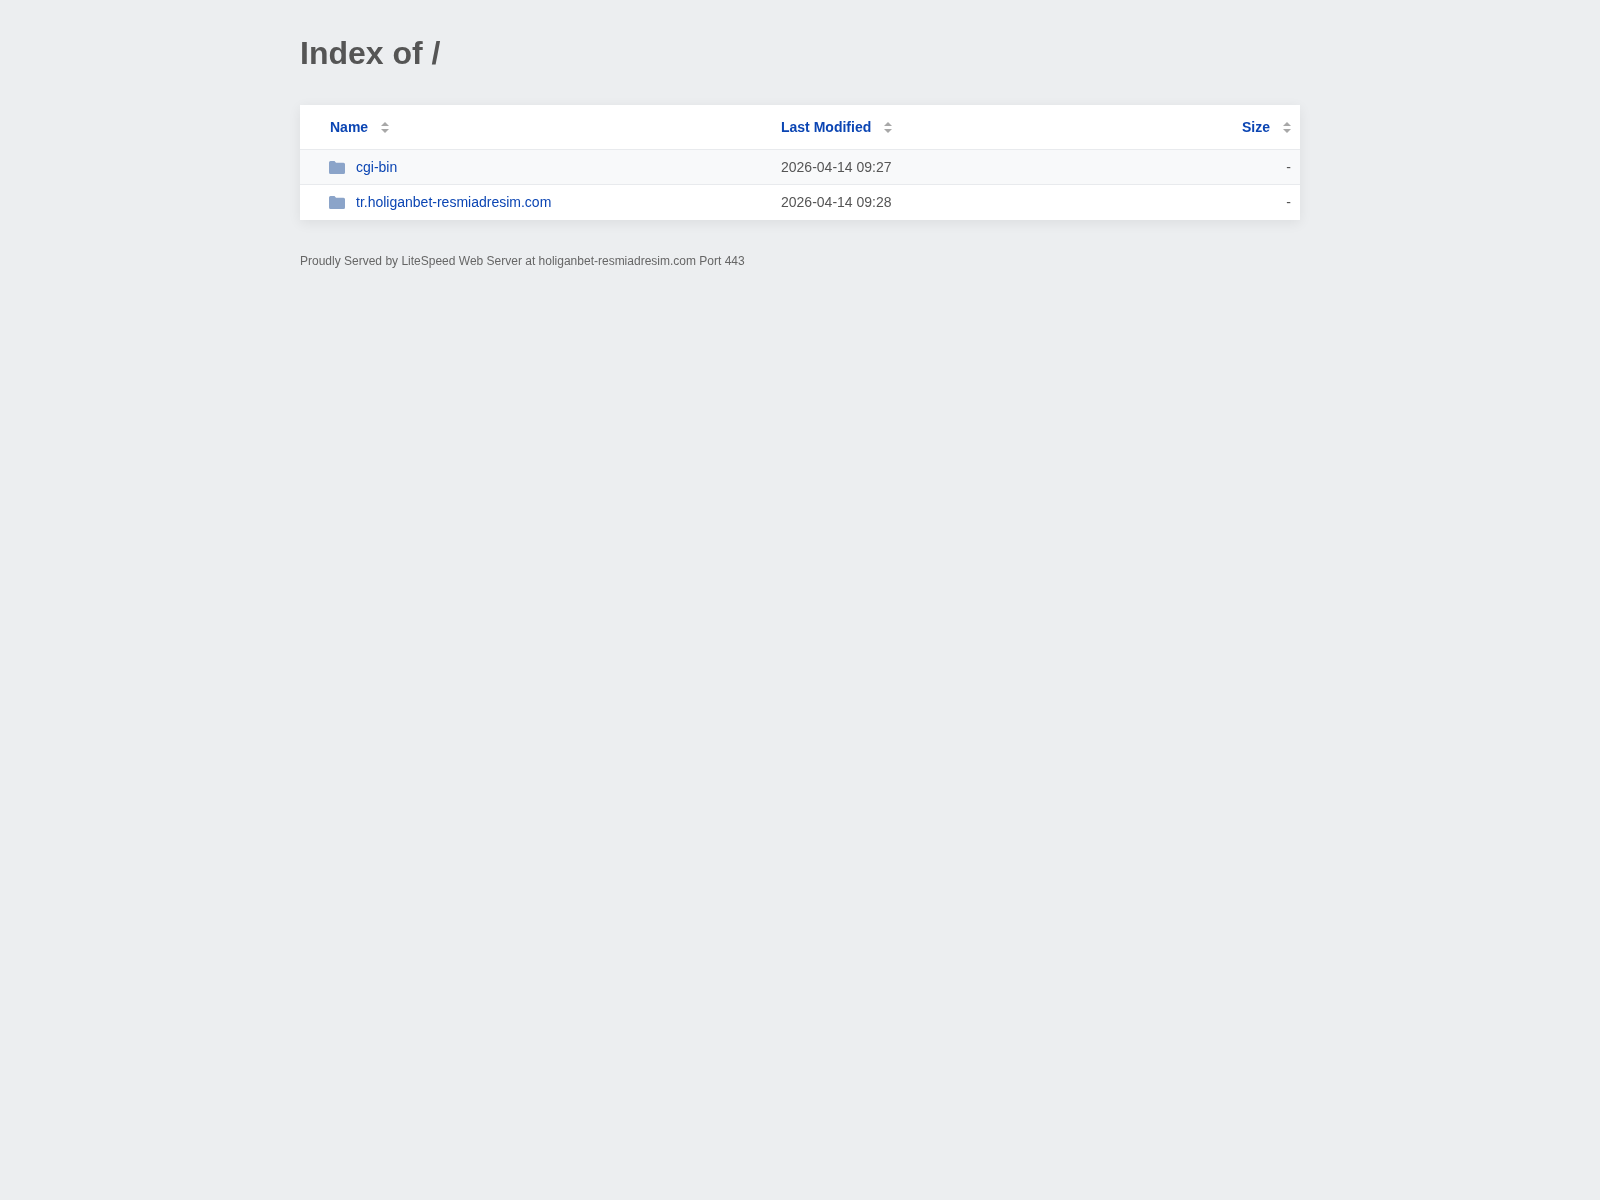  What do you see at coordinates (1266, 127) in the screenshot?
I see `column-header: Size` at bounding box center [1266, 127].